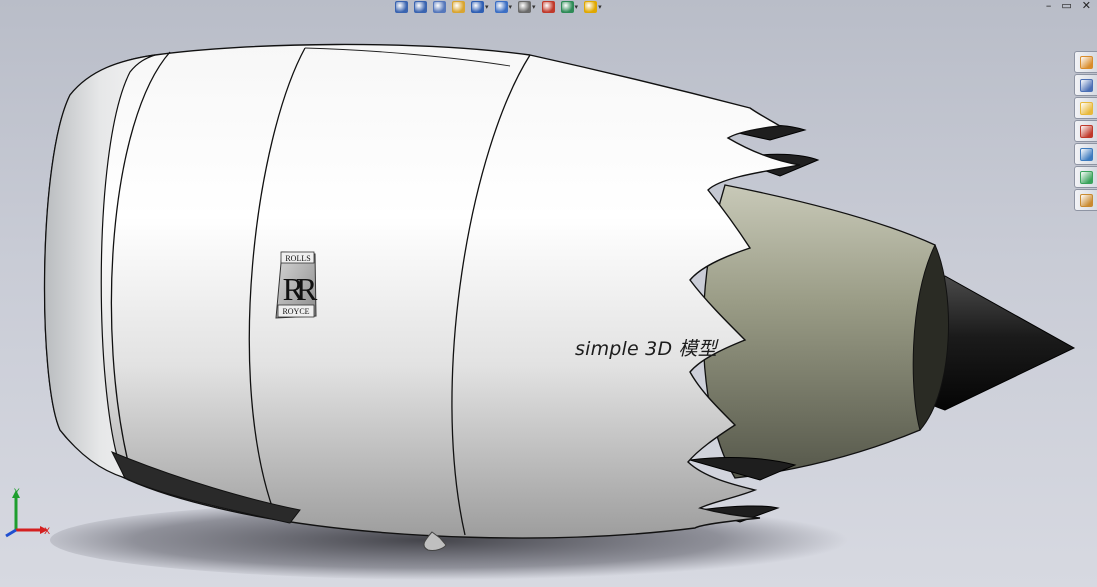 The image size is (1097, 587). I want to click on task-pane-tab-view-palette, so click(1085, 131).